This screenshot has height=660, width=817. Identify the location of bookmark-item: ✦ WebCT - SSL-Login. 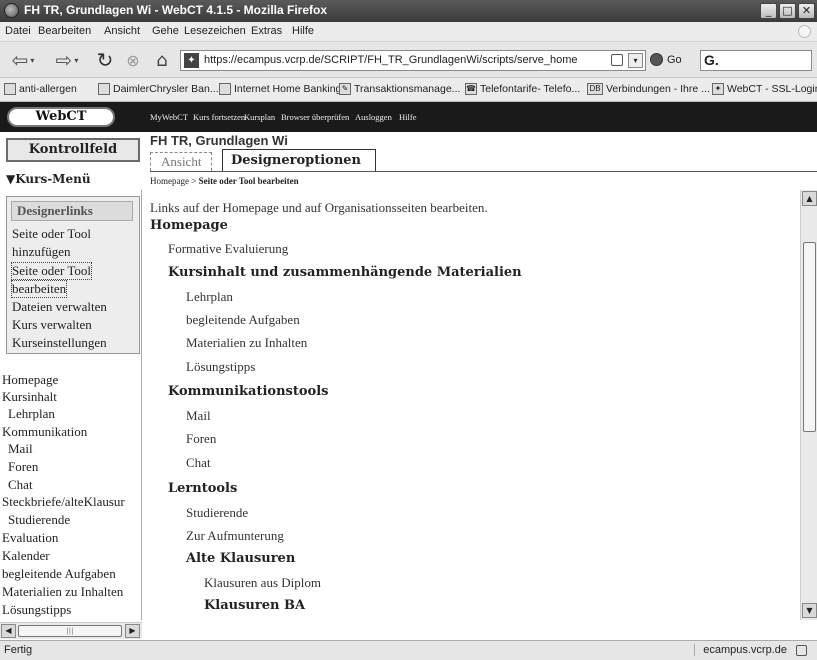
(764, 89).